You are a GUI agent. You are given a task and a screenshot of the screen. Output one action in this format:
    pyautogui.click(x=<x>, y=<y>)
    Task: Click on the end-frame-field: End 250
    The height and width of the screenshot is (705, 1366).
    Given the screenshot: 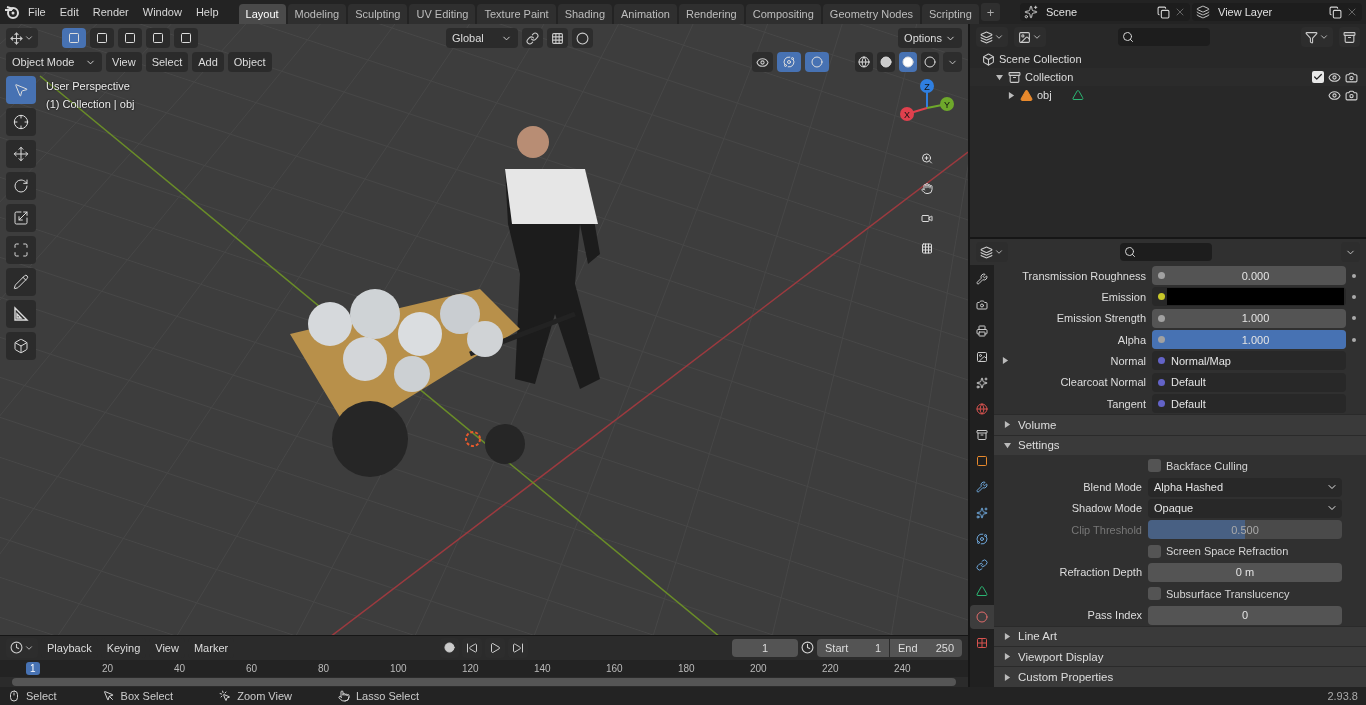 What is the action you would take?
    pyautogui.click(x=926, y=647)
    